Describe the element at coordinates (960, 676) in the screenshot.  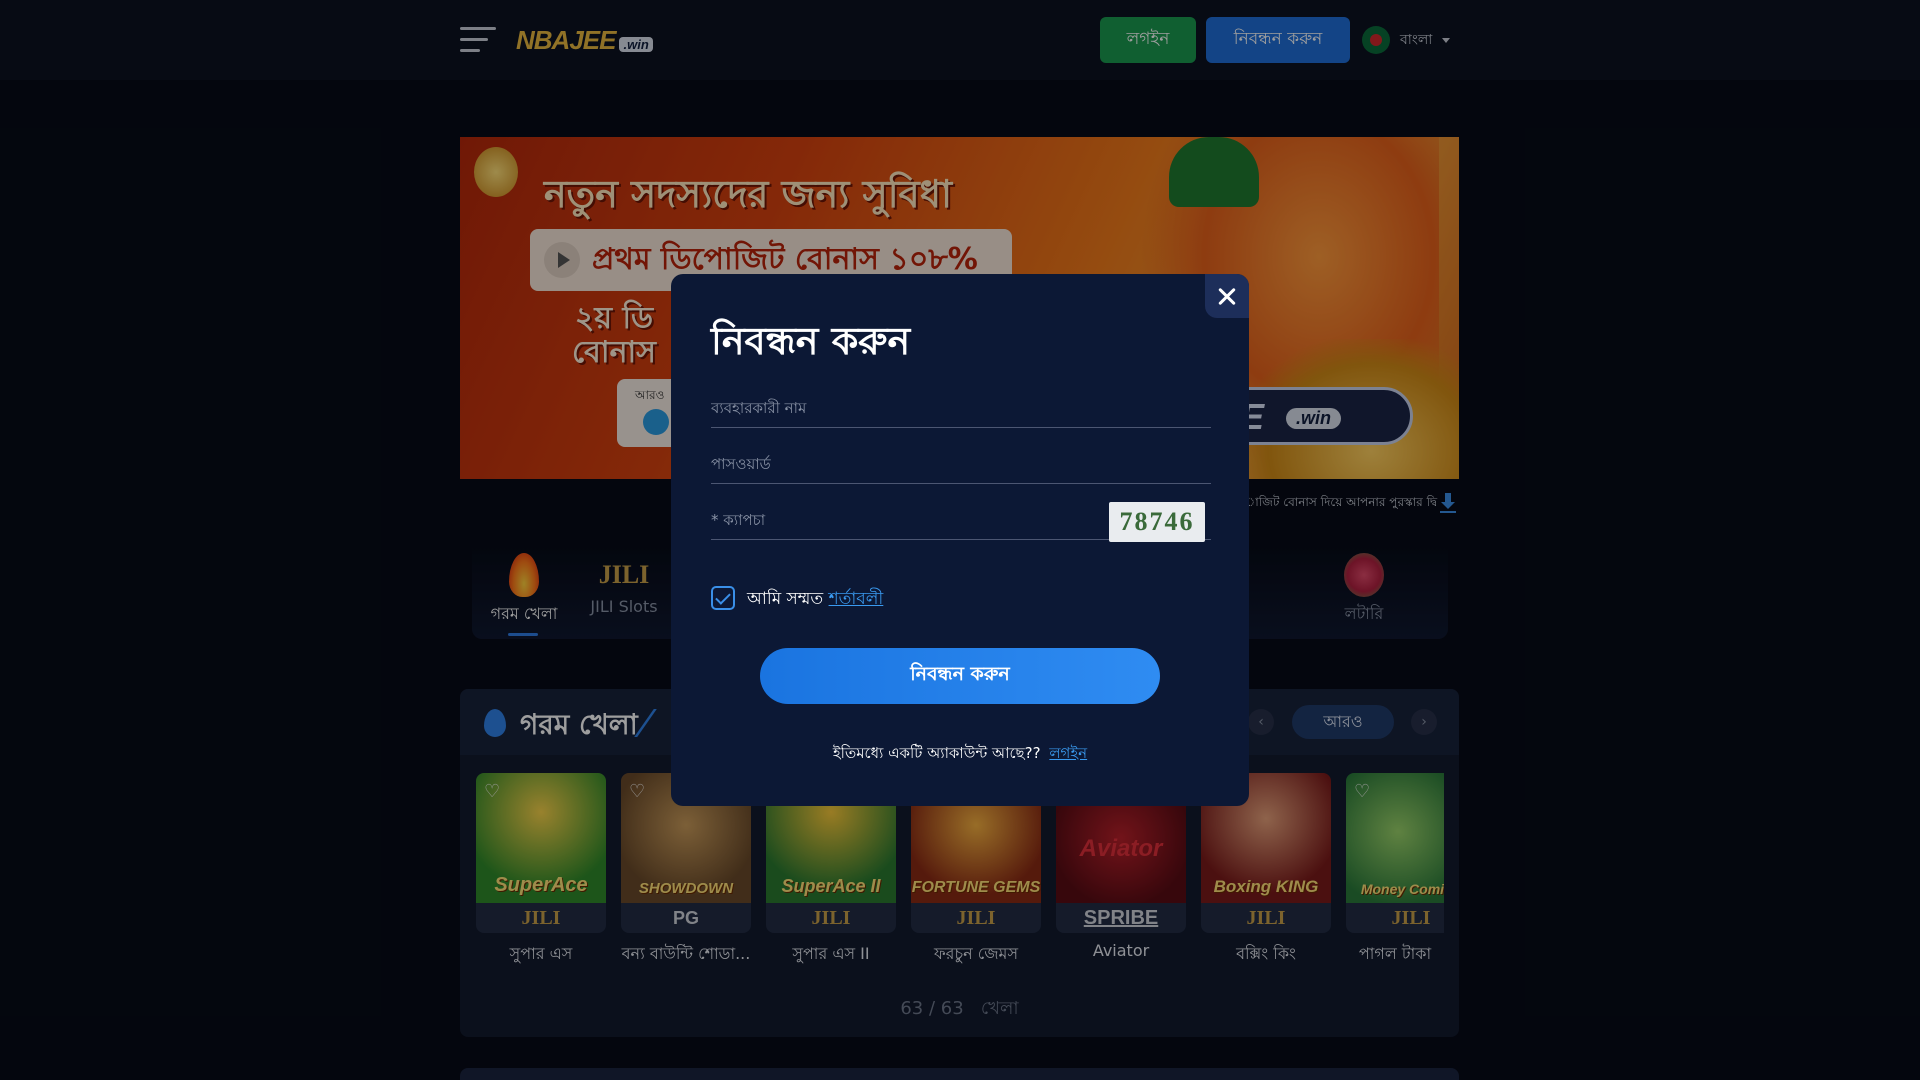
I see `submit-register-button: নিবন্ধন করুন` at that location.